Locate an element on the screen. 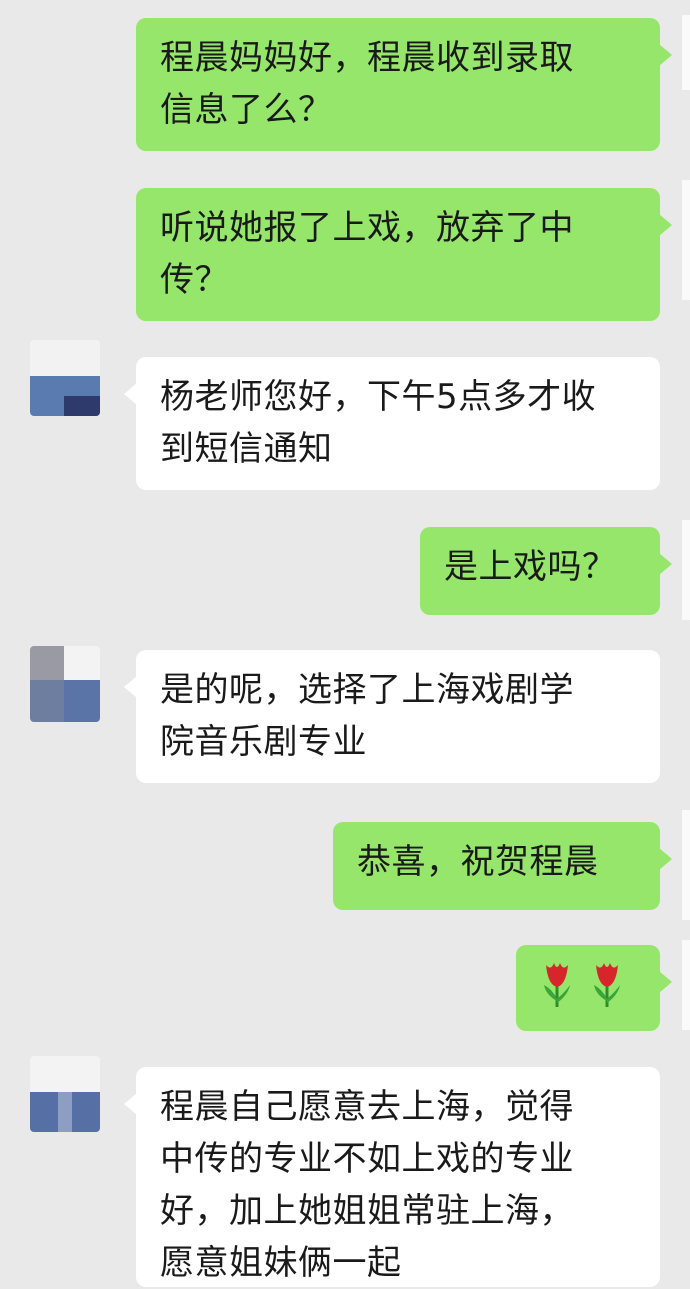  message-line: 听说她报了上戏，放弃了中 is located at coordinates (367, 228).